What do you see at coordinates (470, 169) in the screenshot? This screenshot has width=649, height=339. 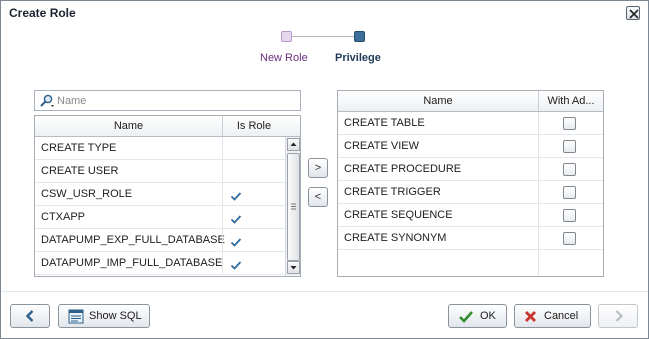 I see `table-row: CREATE PROCEDURE` at bounding box center [470, 169].